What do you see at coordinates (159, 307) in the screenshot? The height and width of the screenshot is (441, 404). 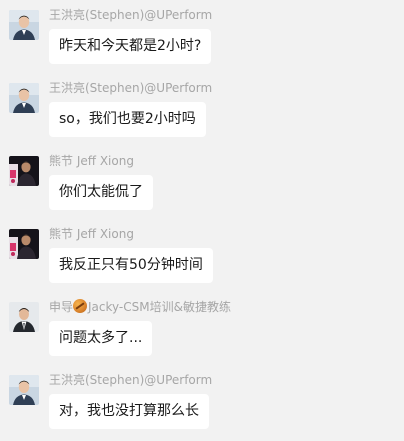 I see `sender-name-suffix: Jacky-CSM培训&敏捷教练` at bounding box center [159, 307].